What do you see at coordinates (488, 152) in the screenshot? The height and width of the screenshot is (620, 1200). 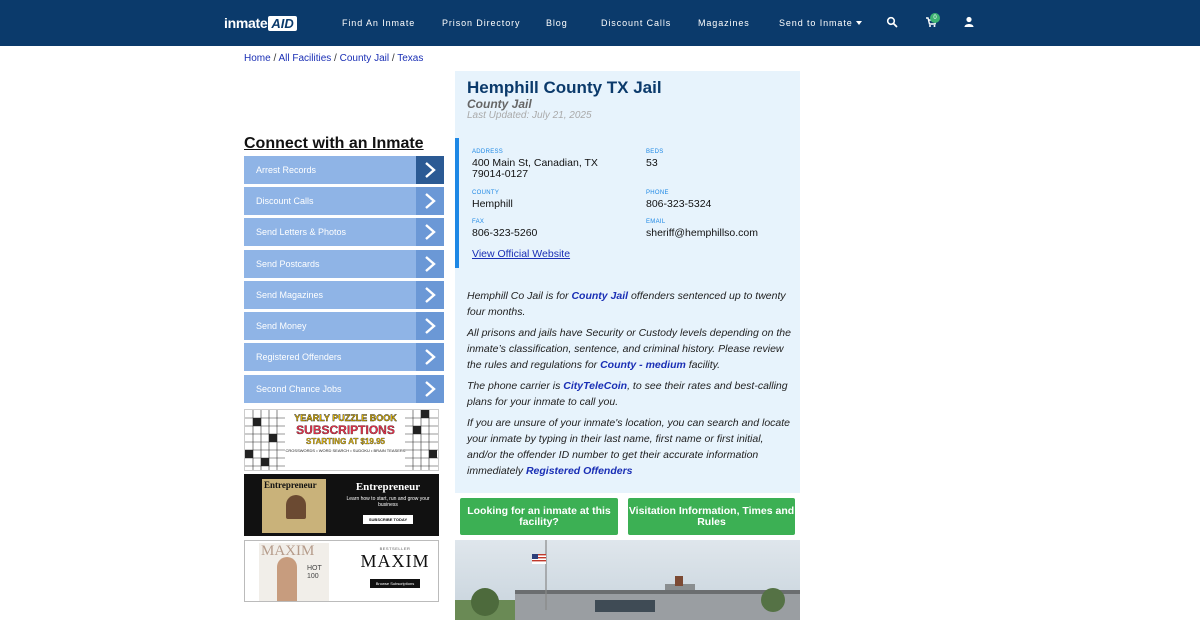 I see `address-label: ADDRESS` at bounding box center [488, 152].